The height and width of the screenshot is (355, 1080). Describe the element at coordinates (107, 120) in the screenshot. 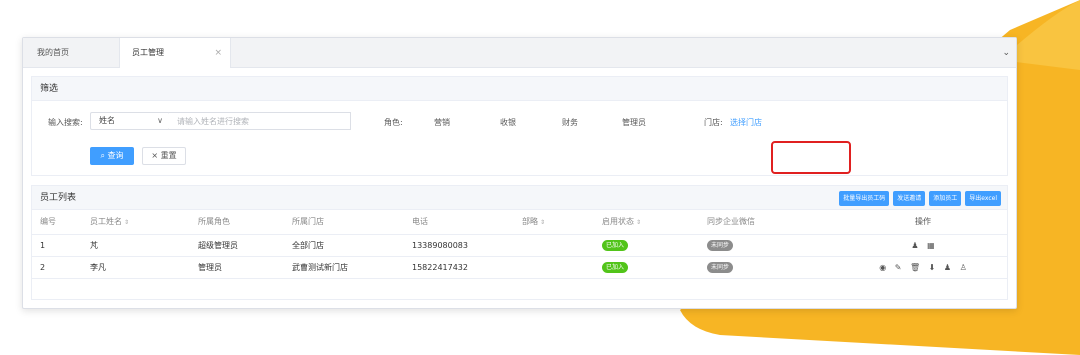

I see `search-field-value: 姓名` at that location.